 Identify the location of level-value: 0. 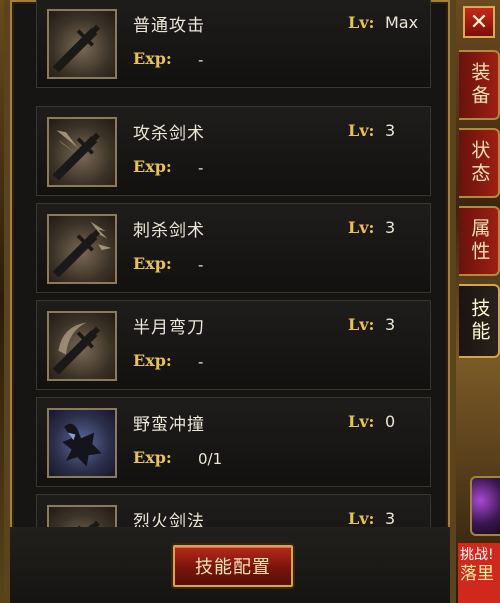
(390, 421).